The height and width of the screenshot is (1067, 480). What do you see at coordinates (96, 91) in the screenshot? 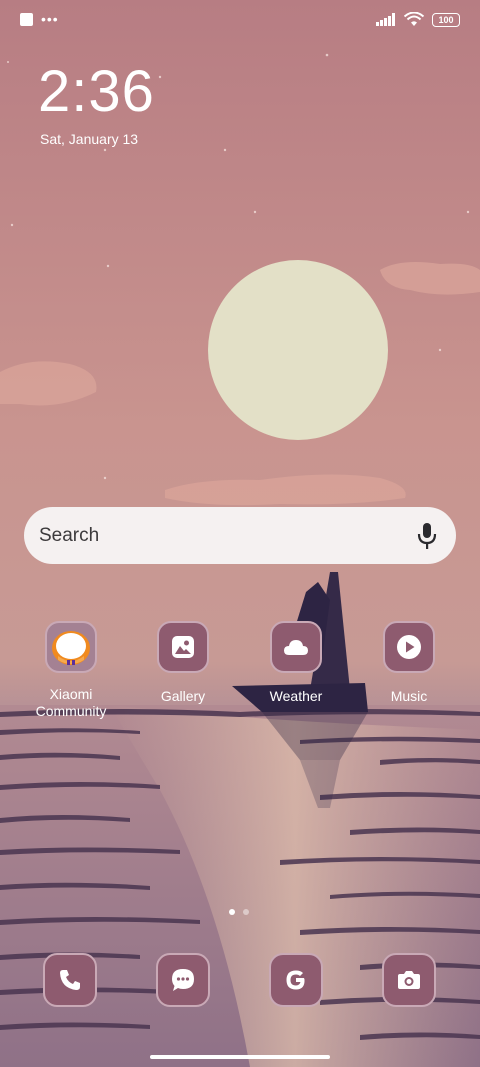
I see `clock-time: 2:36` at bounding box center [96, 91].